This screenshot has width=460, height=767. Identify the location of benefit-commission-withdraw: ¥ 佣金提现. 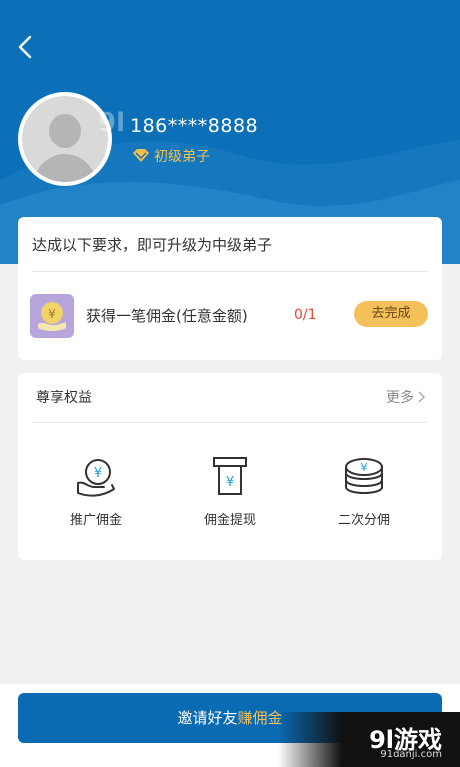
(230, 491).